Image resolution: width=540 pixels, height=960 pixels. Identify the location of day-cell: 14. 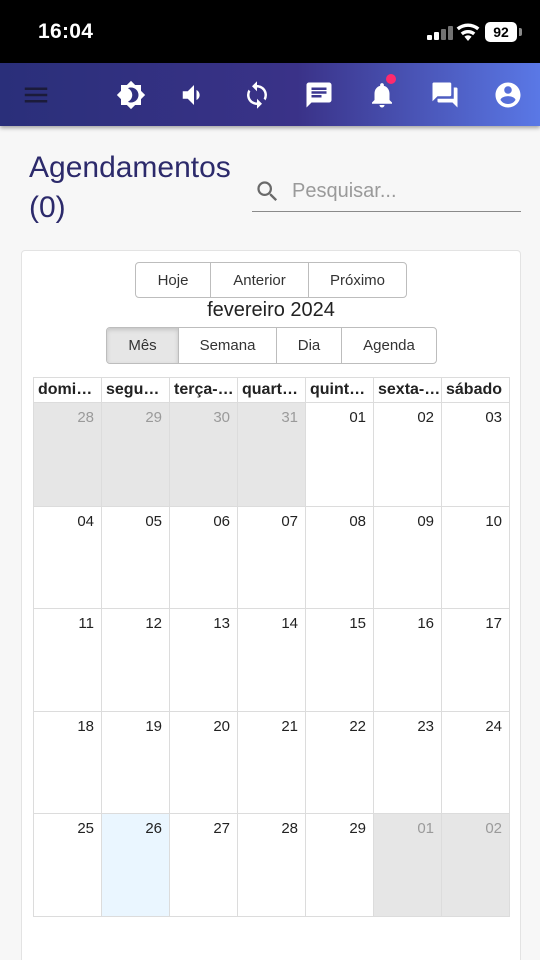
(271, 660).